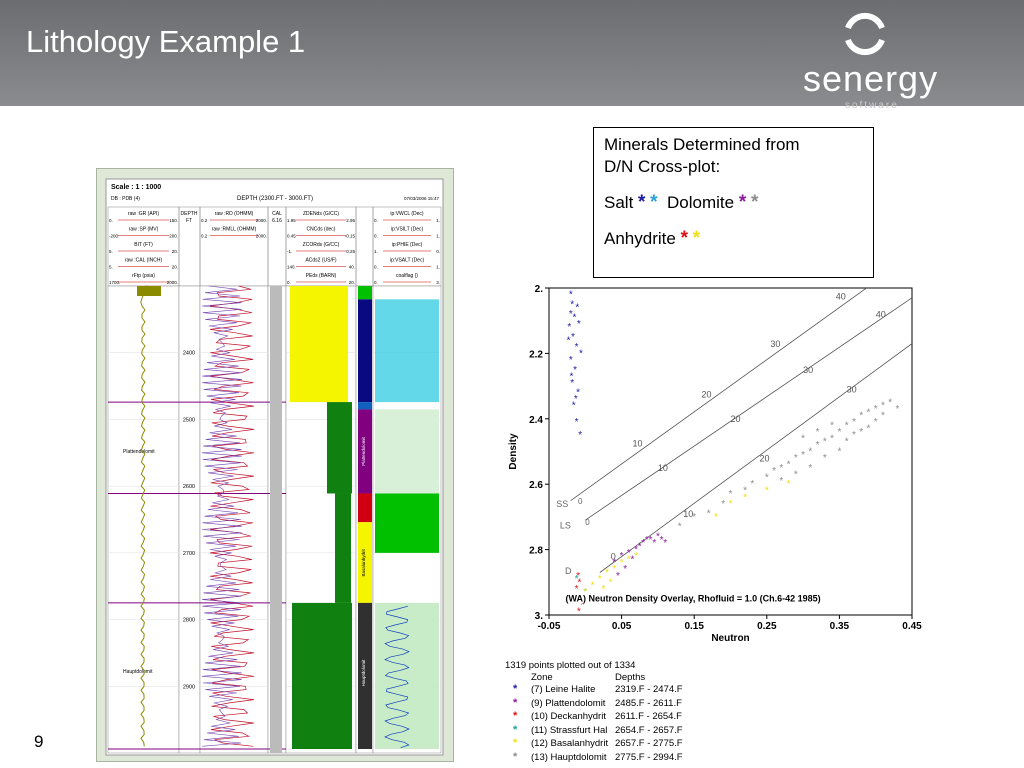 This screenshot has width=1024, height=768. Describe the element at coordinates (438, 236) in the screenshot. I see `track4-curve-max: 1.` at that location.